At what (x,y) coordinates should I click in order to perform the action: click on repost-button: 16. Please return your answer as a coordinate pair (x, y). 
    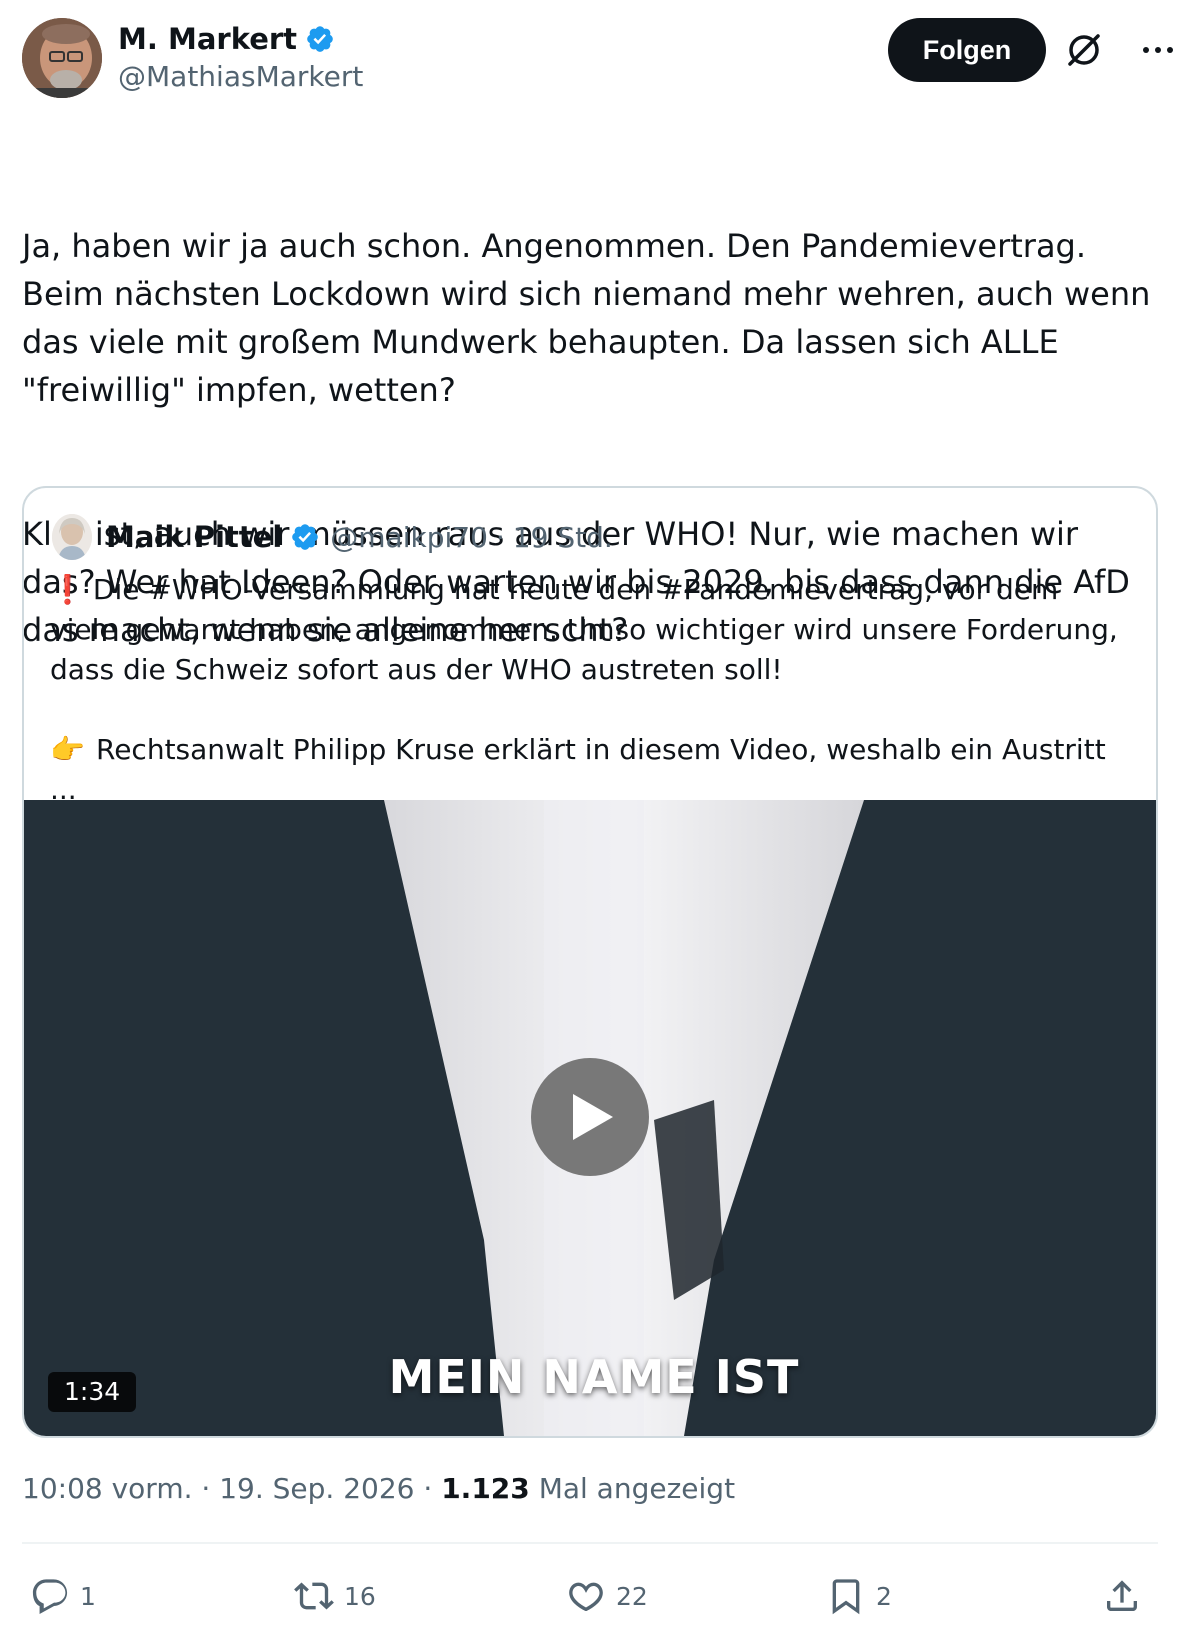
    Looking at the image, I should click on (335, 1596).